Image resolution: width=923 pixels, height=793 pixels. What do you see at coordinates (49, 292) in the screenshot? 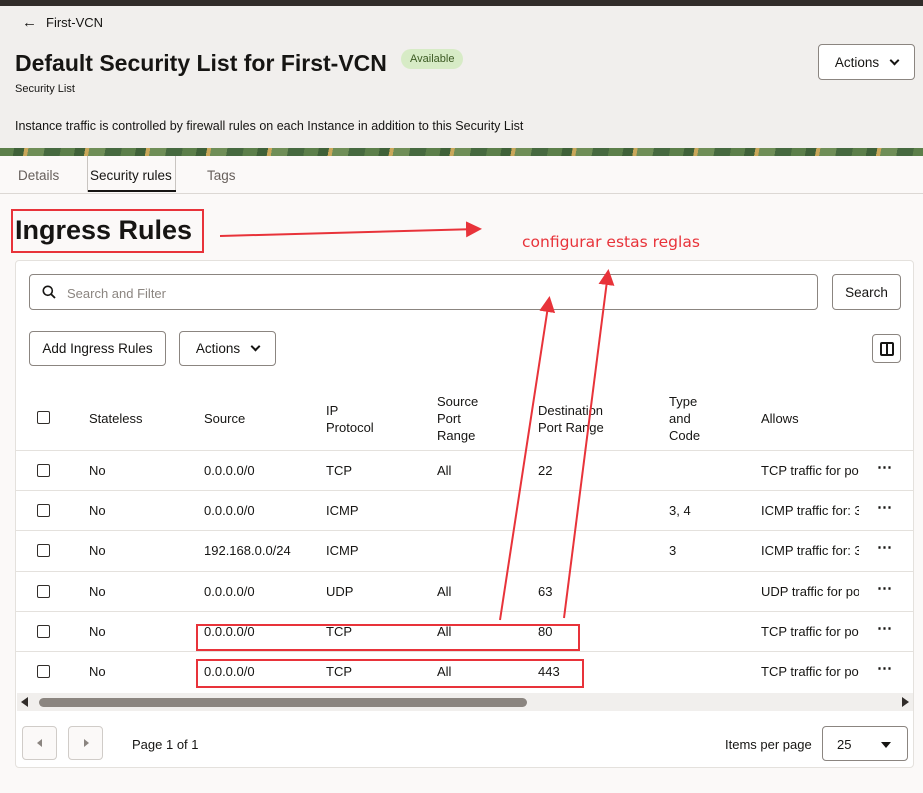
I see `search-icon` at bounding box center [49, 292].